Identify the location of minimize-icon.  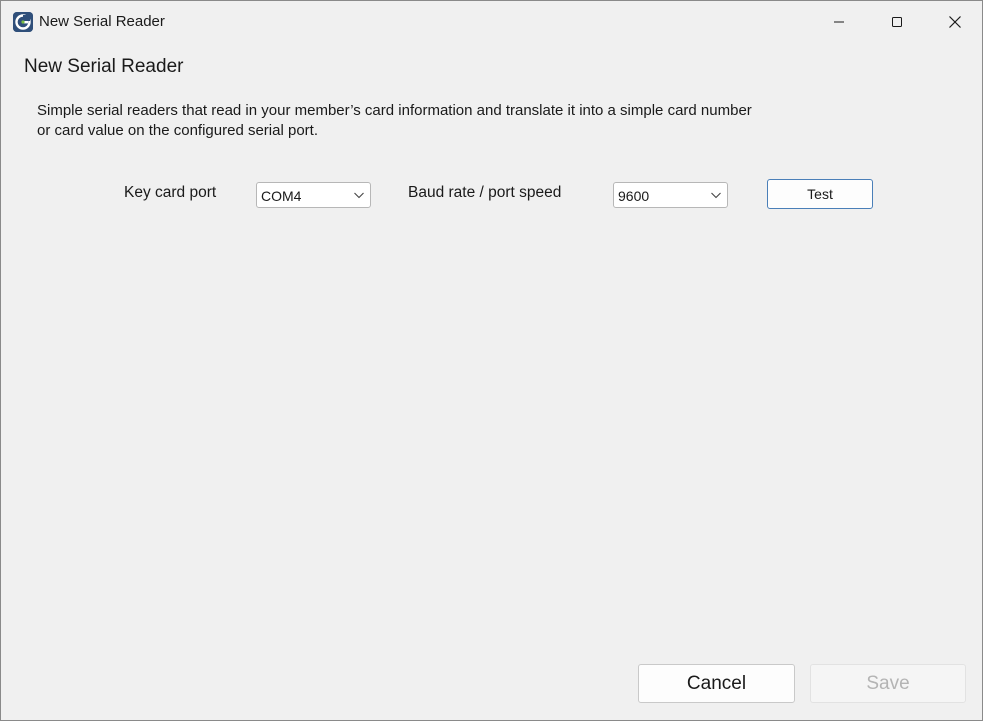
(839, 22).